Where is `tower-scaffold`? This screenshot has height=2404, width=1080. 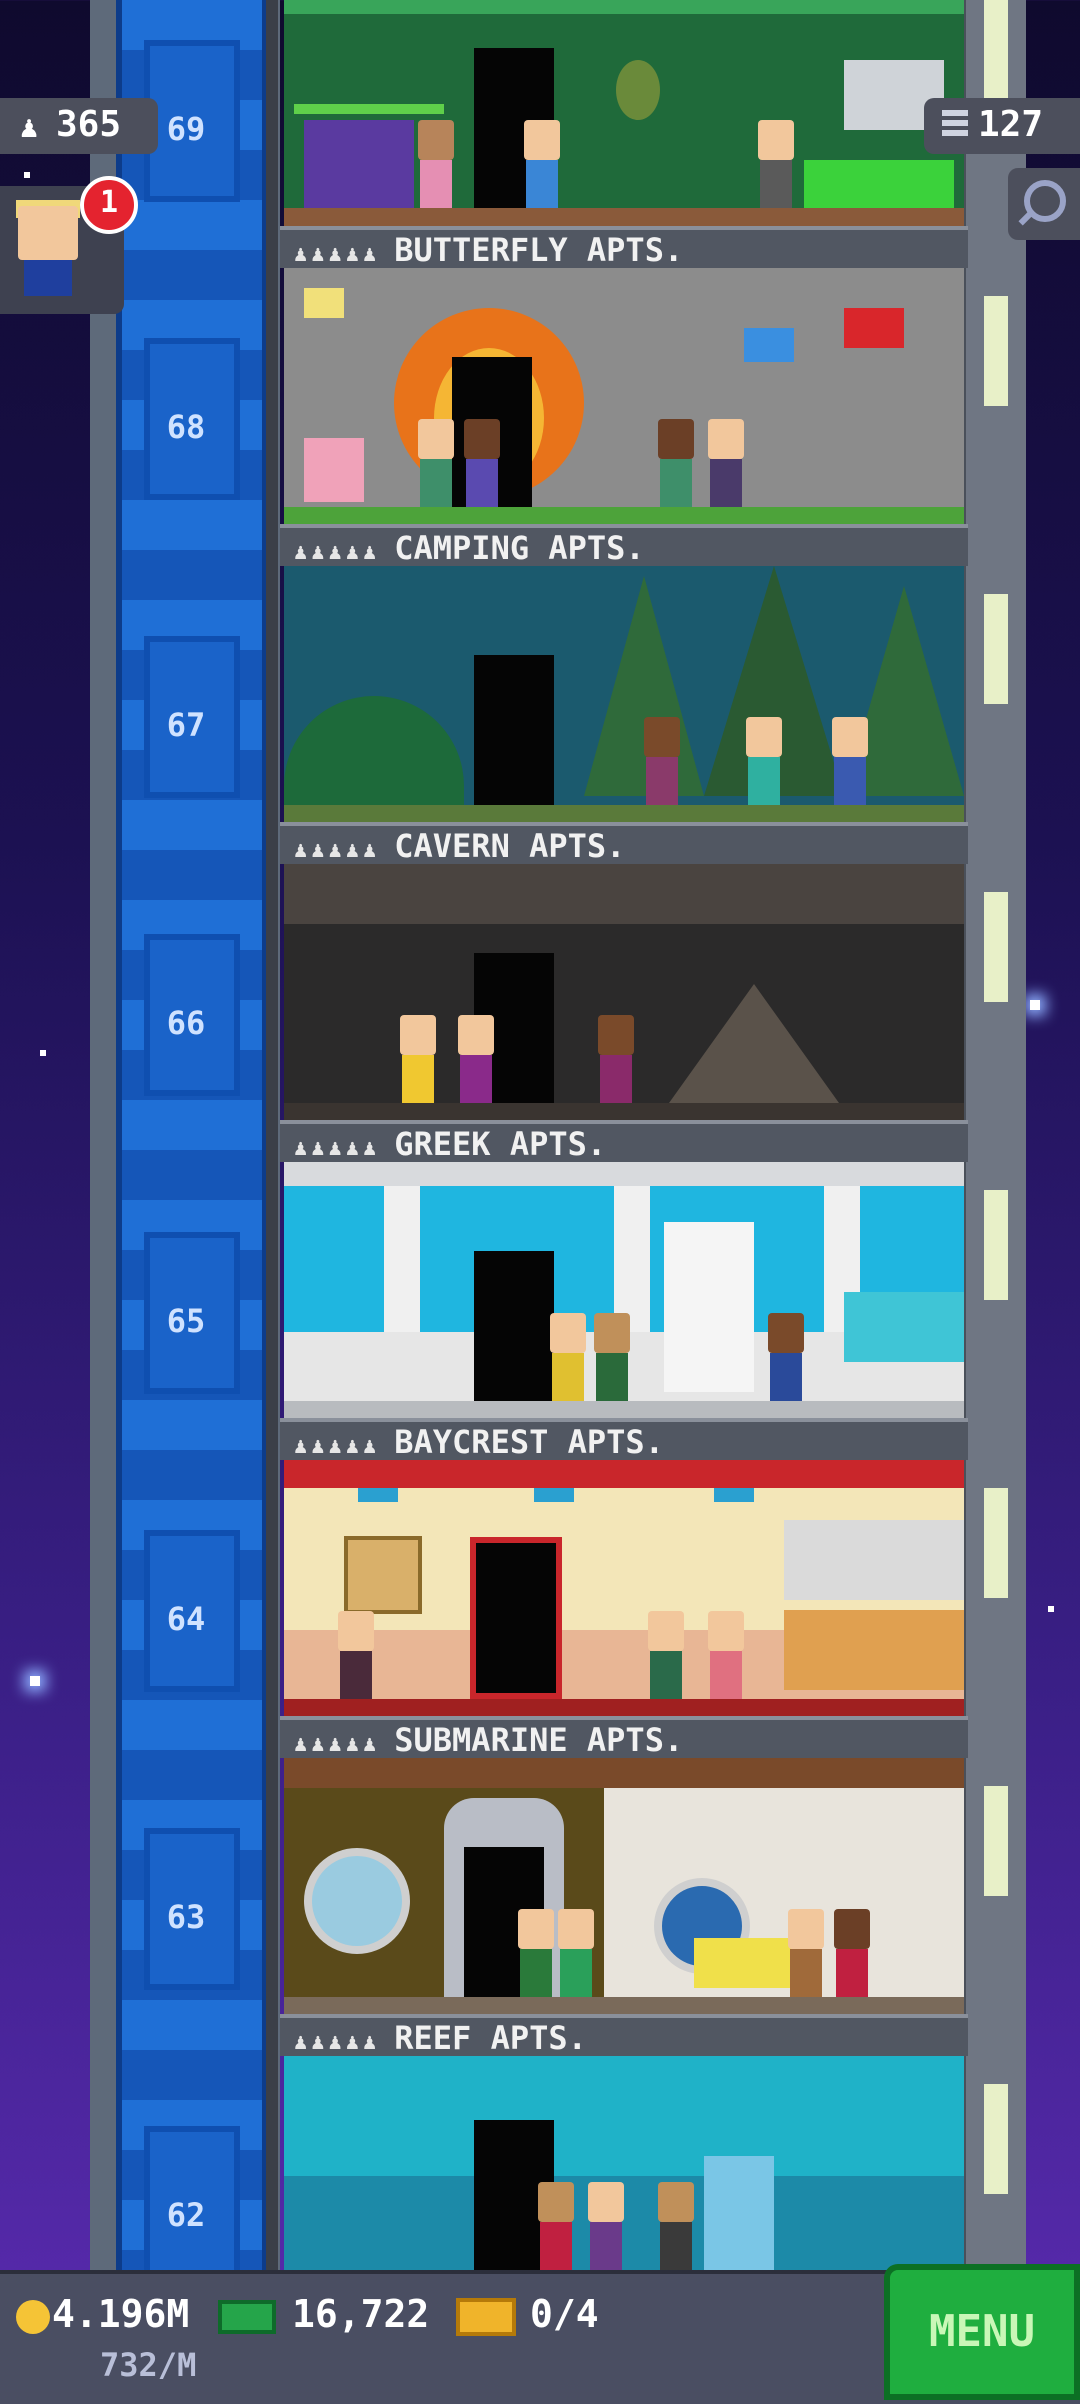 tower-scaffold is located at coordinates (993, 1135).